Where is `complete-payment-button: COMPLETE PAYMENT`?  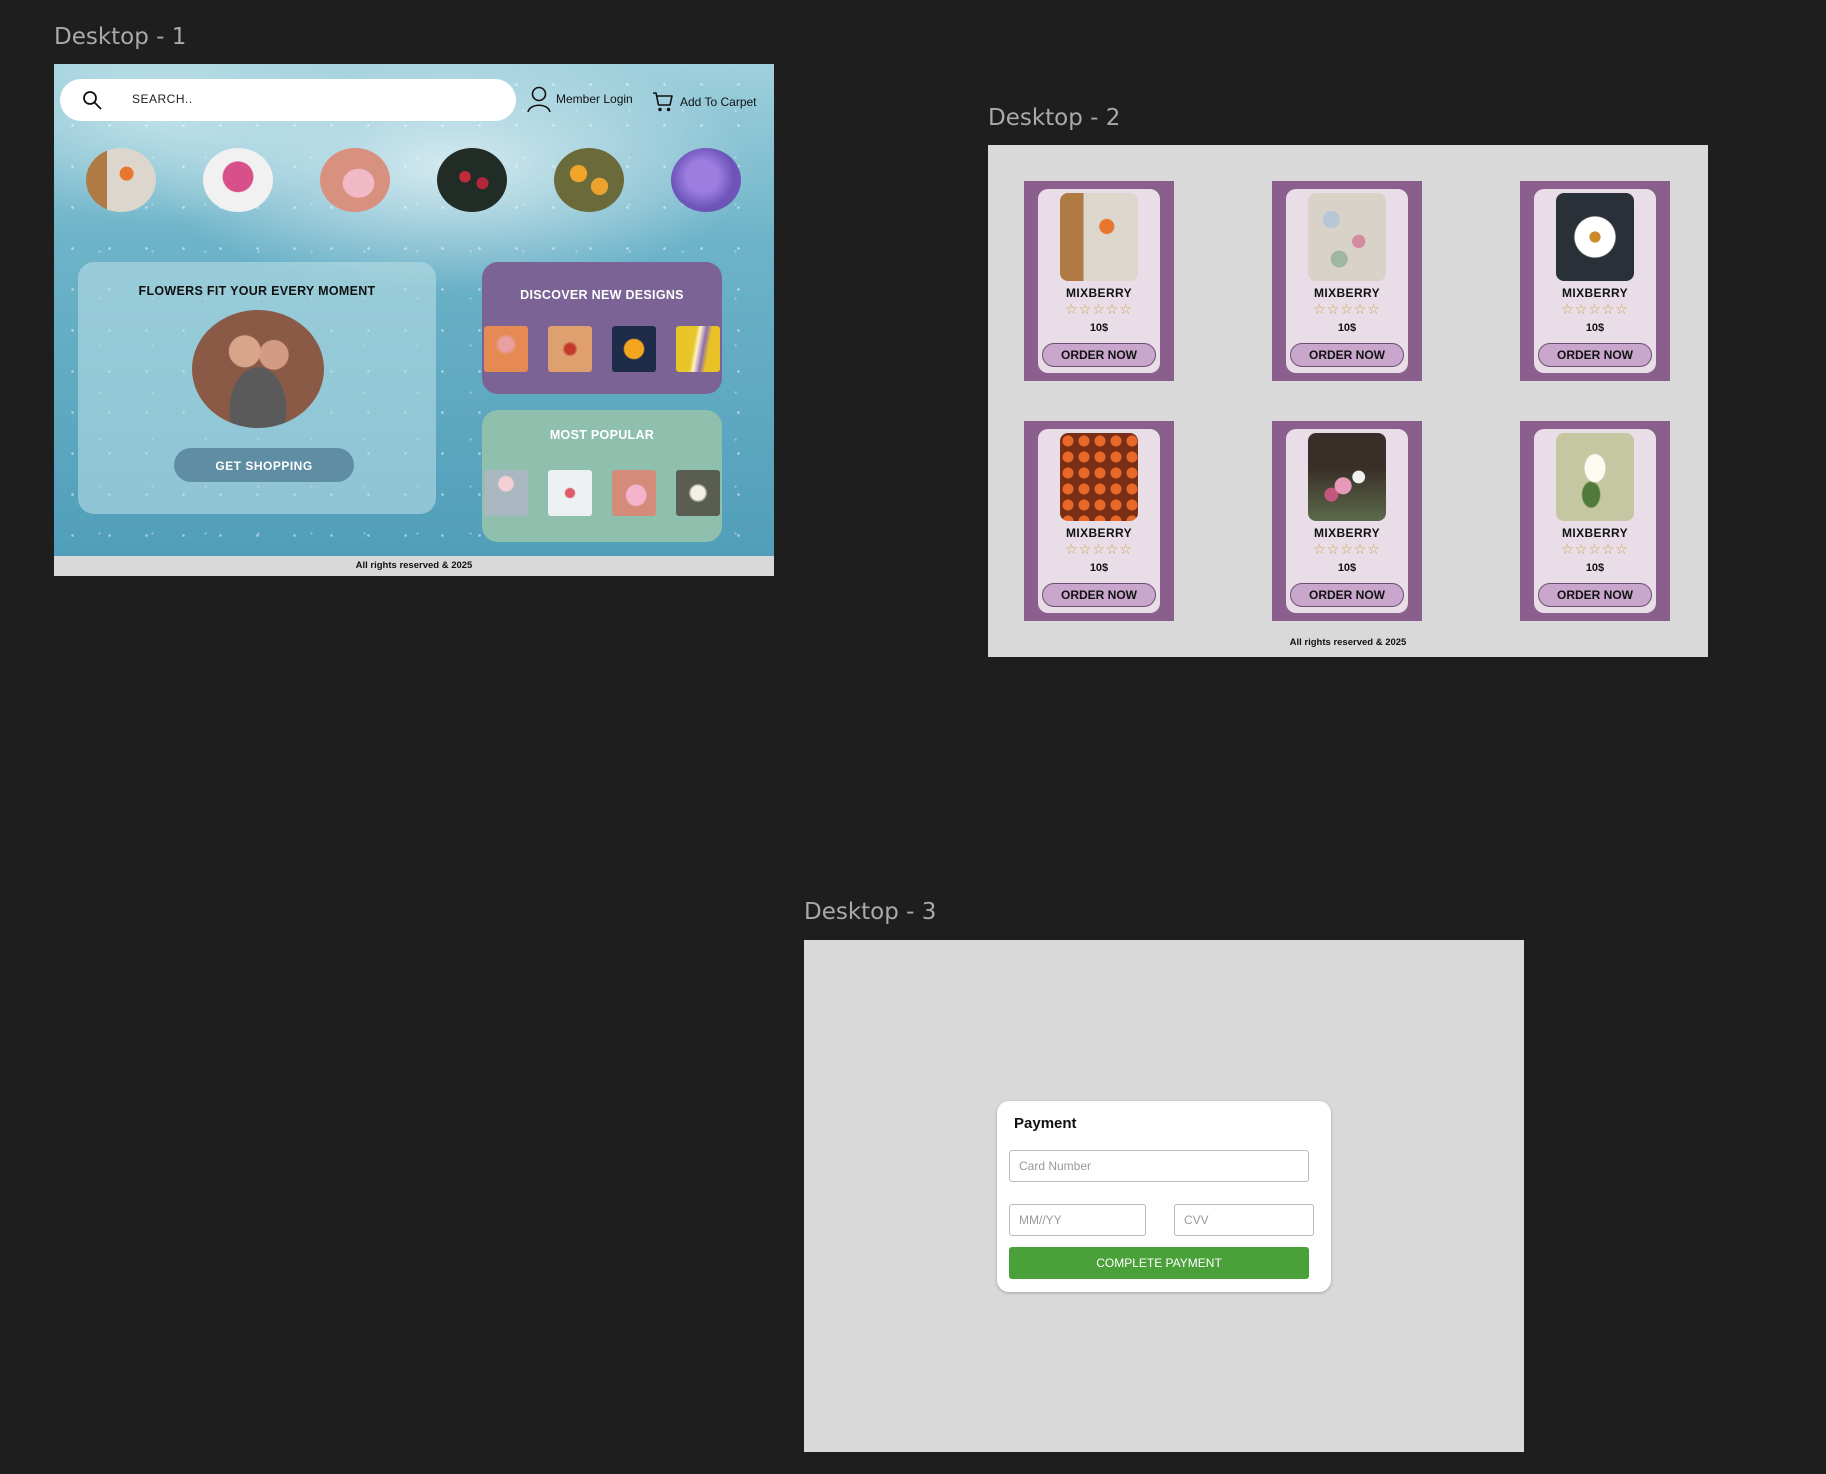
complete-payment-button: COMPLETE PAYMENT is located at coordinates (1159, 1263).